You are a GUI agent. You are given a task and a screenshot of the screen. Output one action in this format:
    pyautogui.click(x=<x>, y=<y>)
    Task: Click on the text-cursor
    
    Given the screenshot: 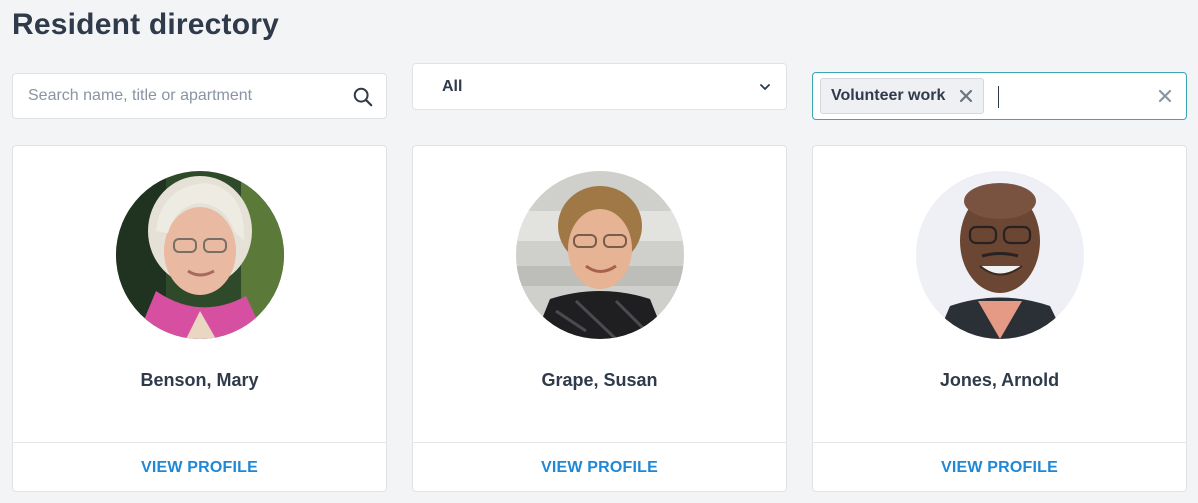 What is the action you would take?
    pyautogui.click(x=998, y=97)
    